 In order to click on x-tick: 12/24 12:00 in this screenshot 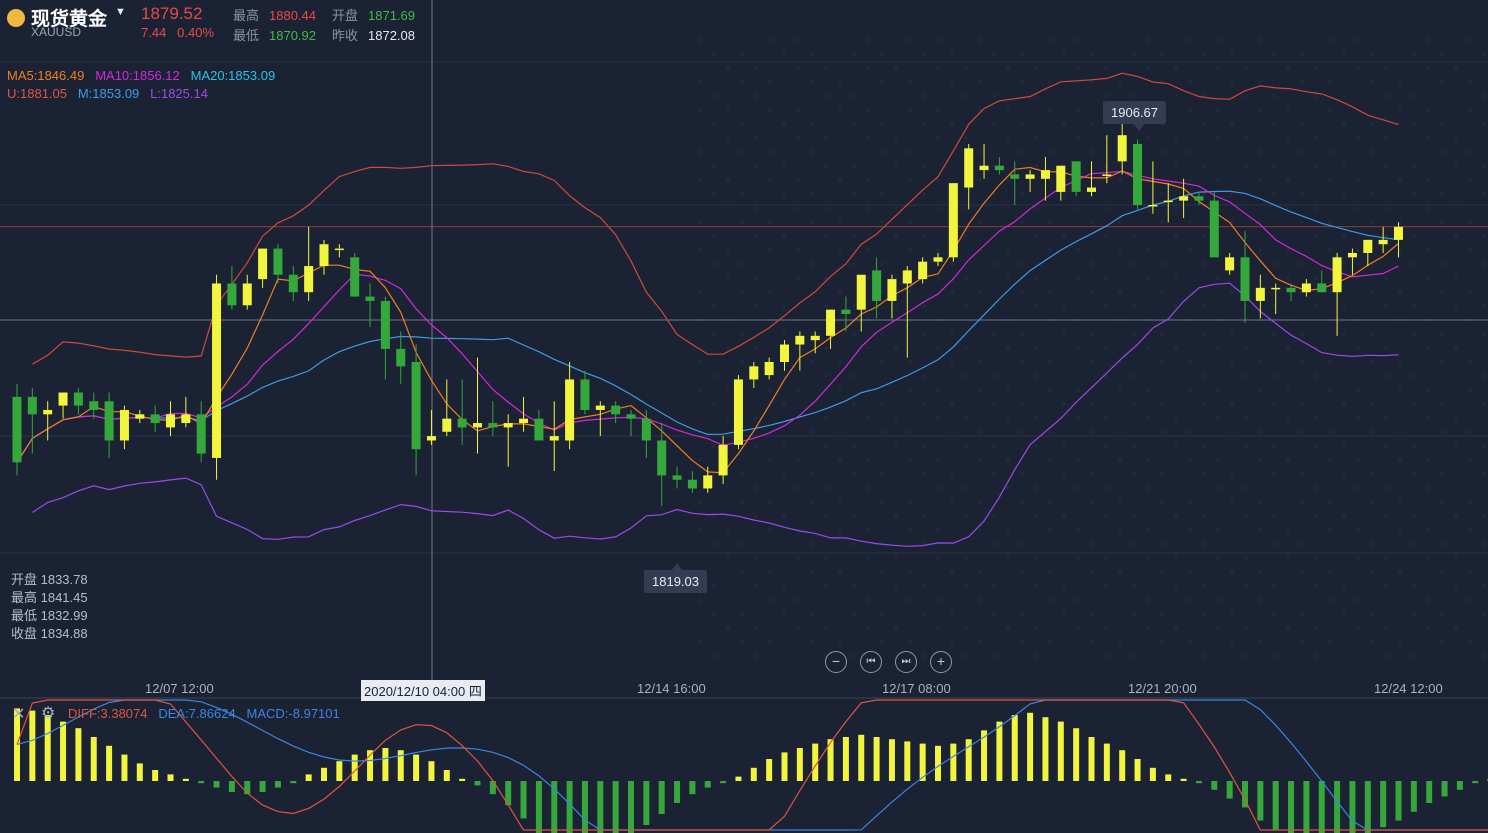, I will do `click(1408, 688)`.